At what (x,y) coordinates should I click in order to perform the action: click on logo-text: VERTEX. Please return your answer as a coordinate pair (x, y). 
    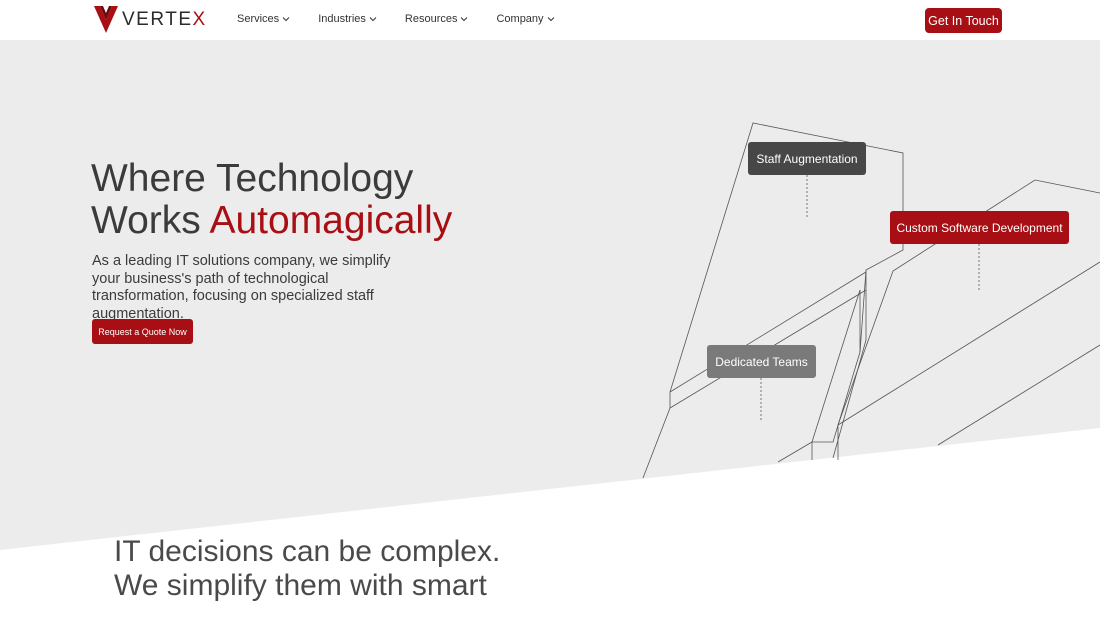
    Looking at the image, I should click on (164, 19).